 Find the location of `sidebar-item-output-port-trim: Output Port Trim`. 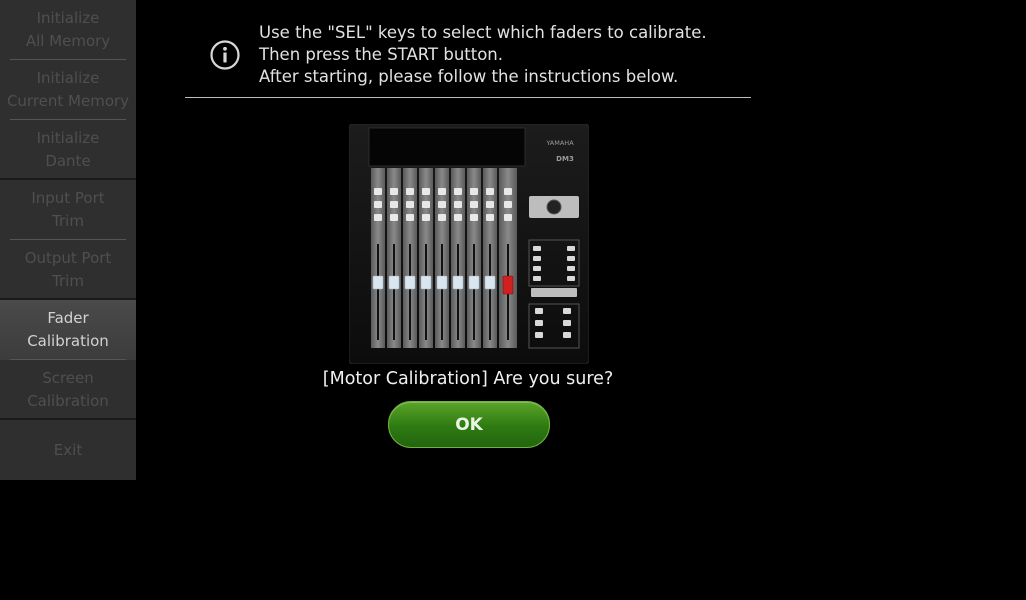

sidebar-item-output-port-trim: Output Port Trim is located at coordinates (68, 270).